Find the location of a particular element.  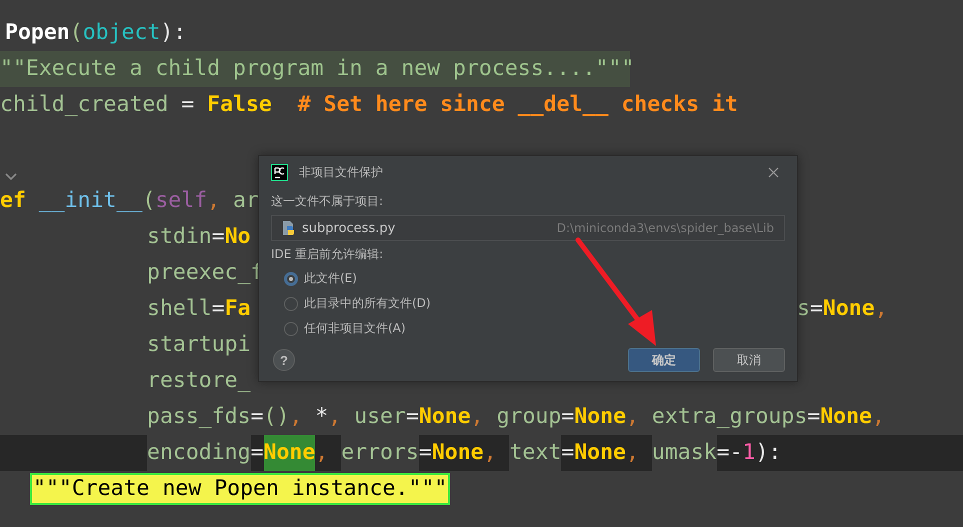

close-icon is located at coordinates (773, 172).